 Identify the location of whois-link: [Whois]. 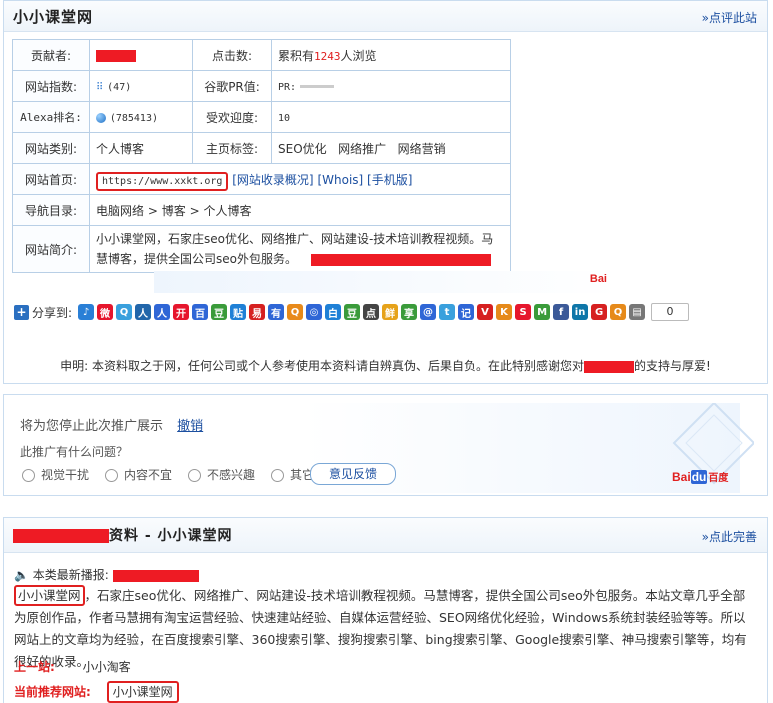
(340, 180).